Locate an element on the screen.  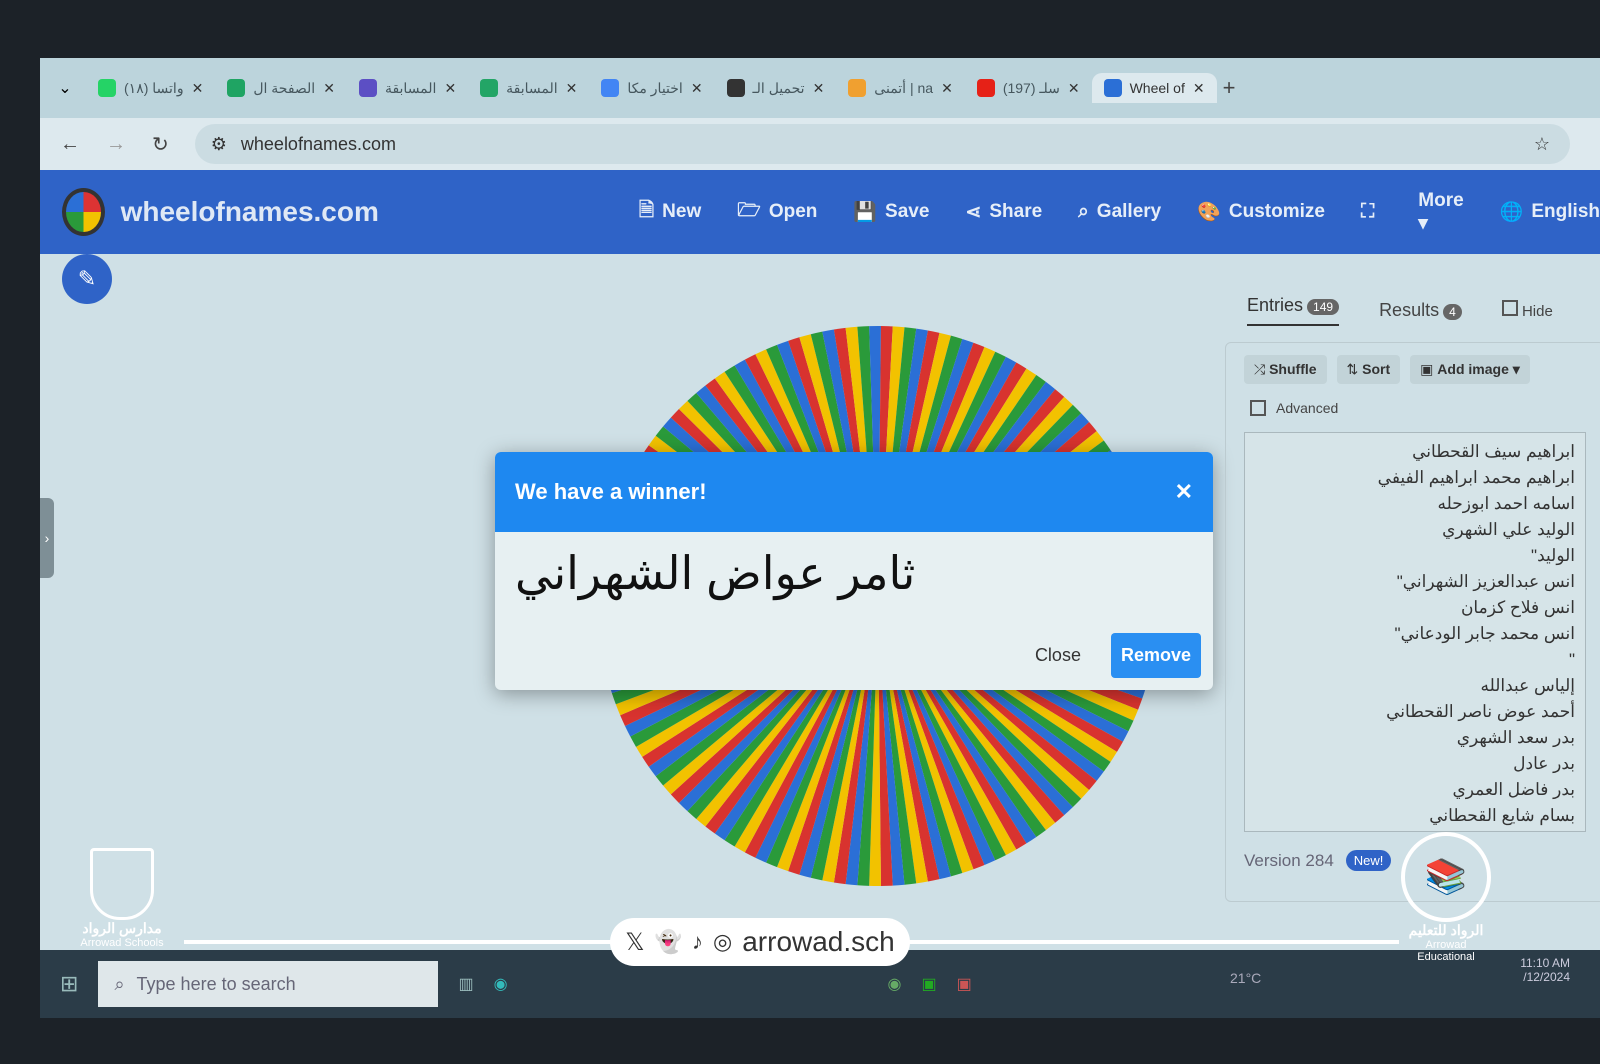
new-badge: New! is located at coordinates (1368, 860).